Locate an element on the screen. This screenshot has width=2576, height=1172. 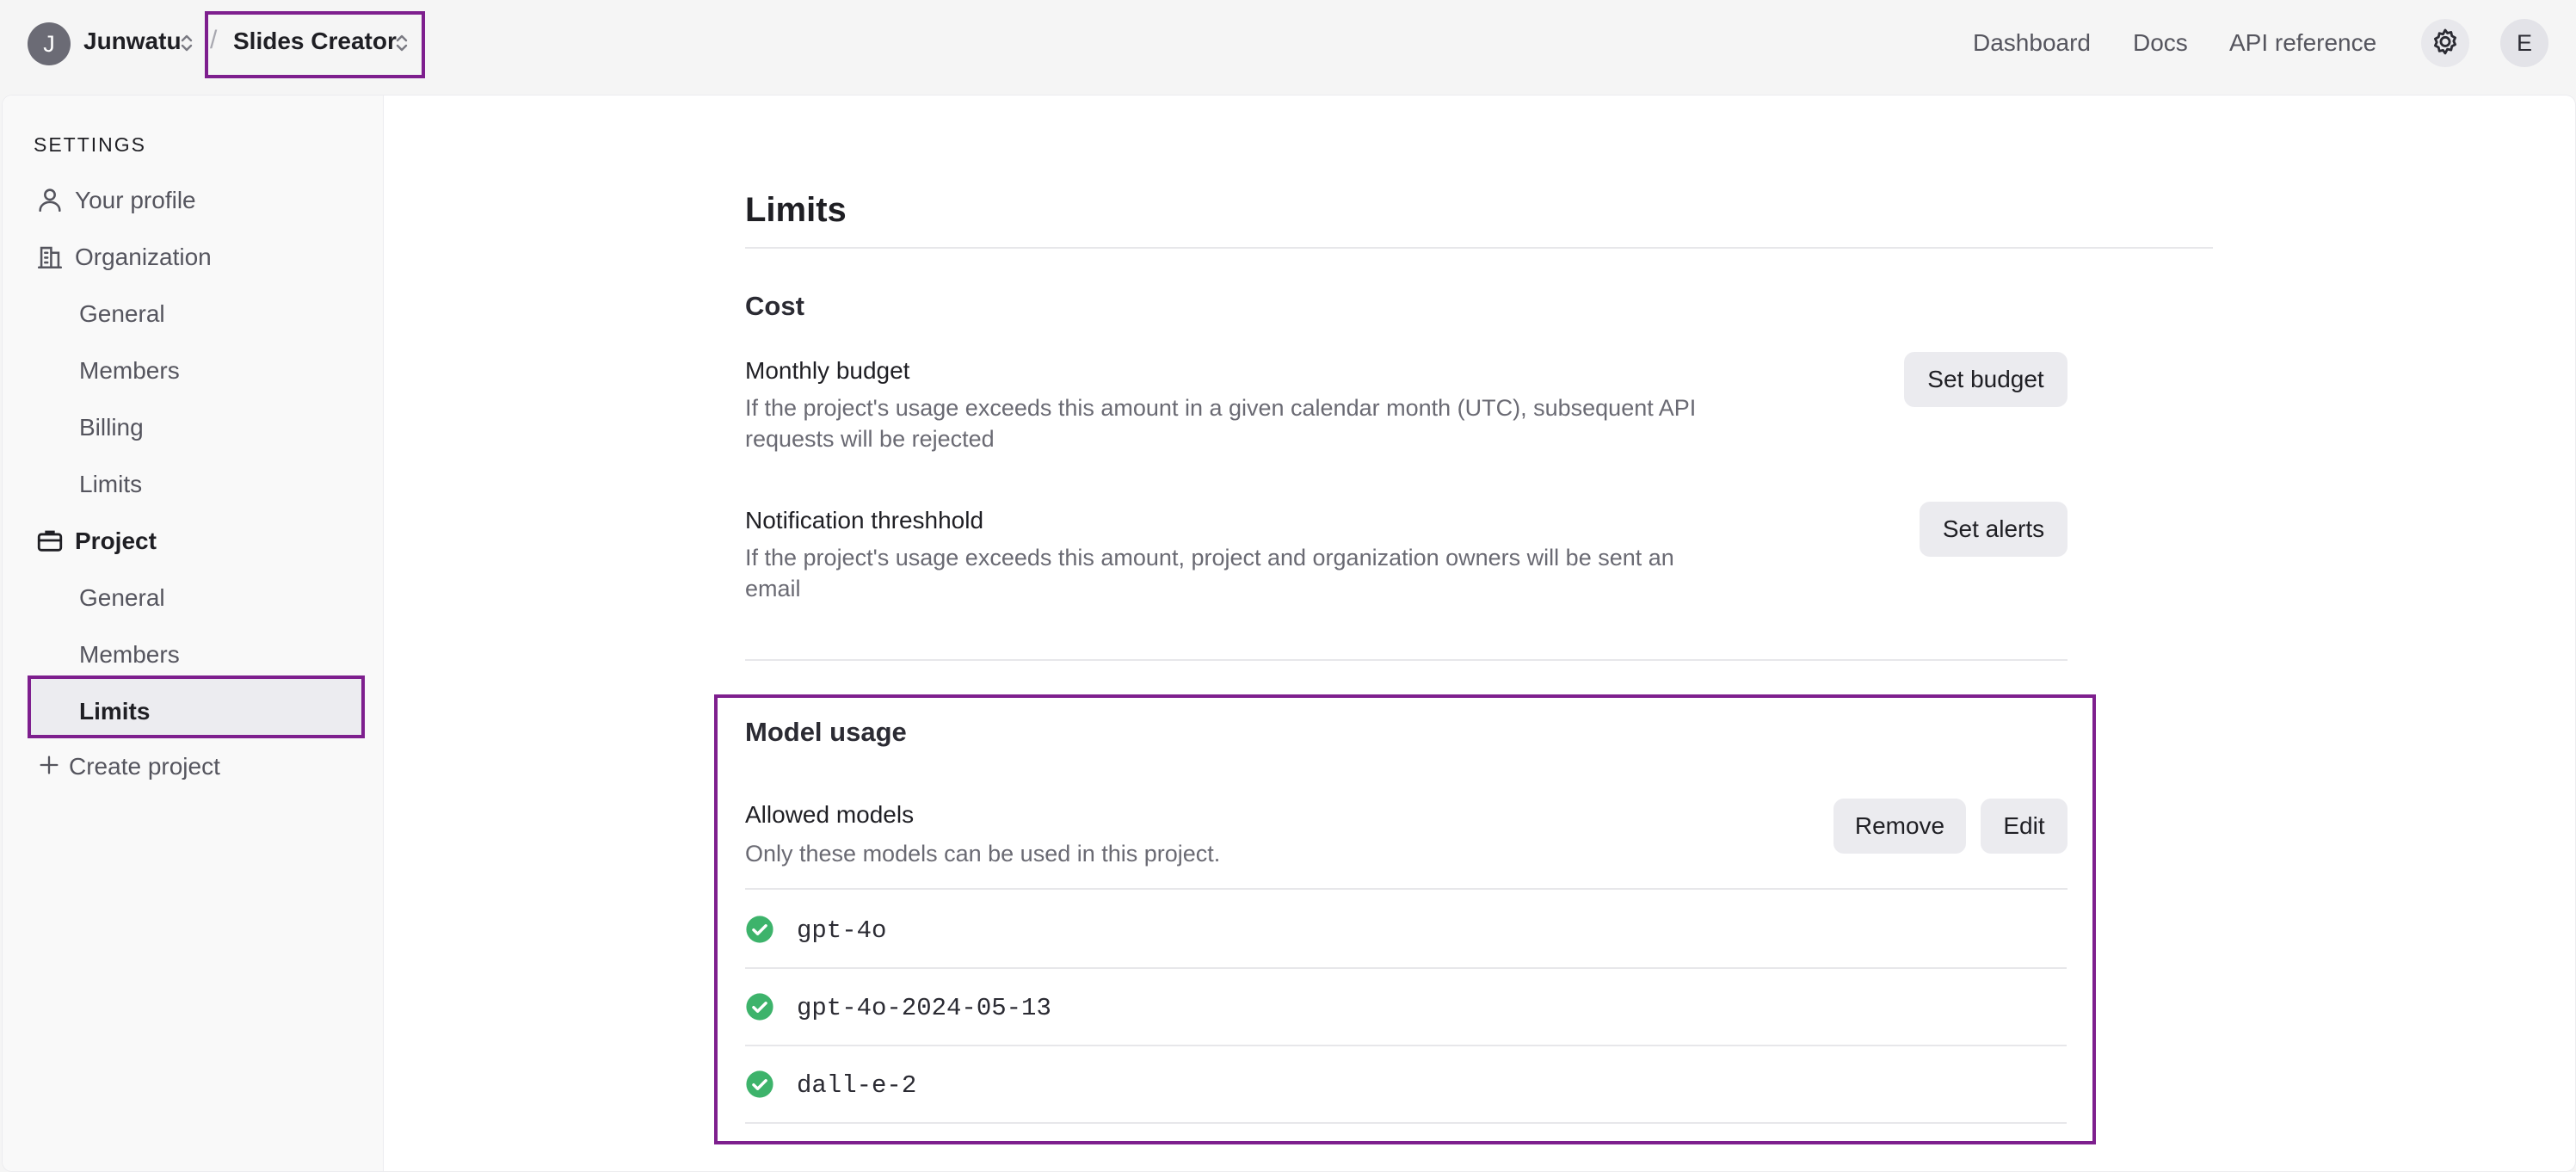
sidebar-heading: SETTINGS is located at coordinates (90, 145).